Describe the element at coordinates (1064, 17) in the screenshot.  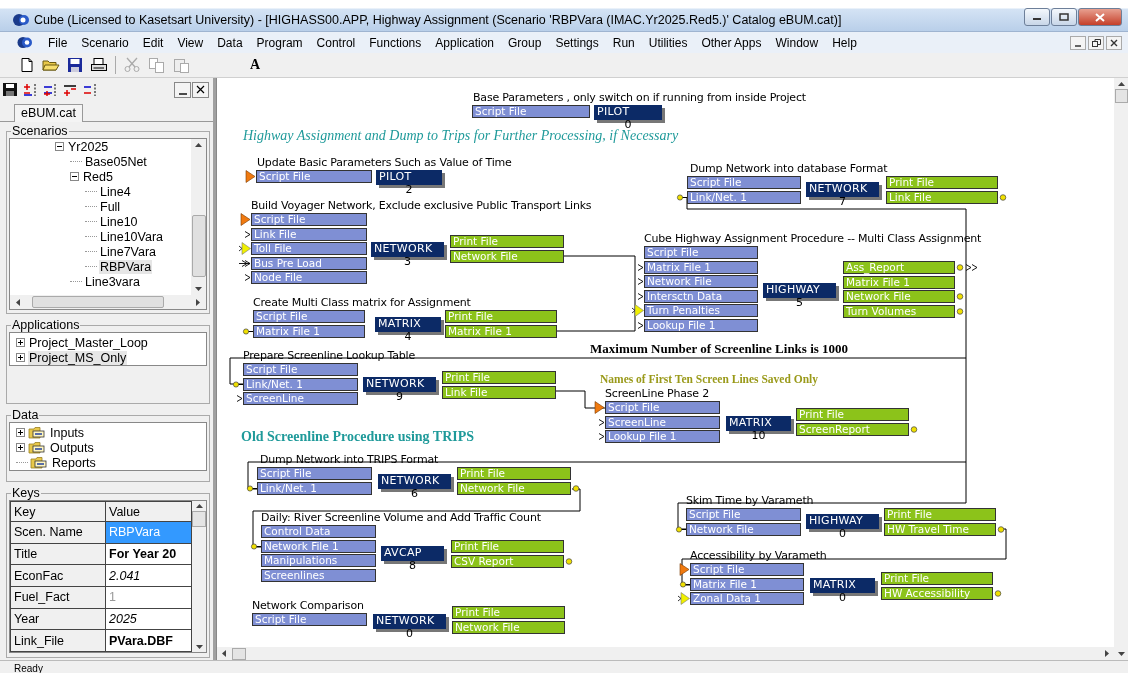
I see `maximize-button` at that location.